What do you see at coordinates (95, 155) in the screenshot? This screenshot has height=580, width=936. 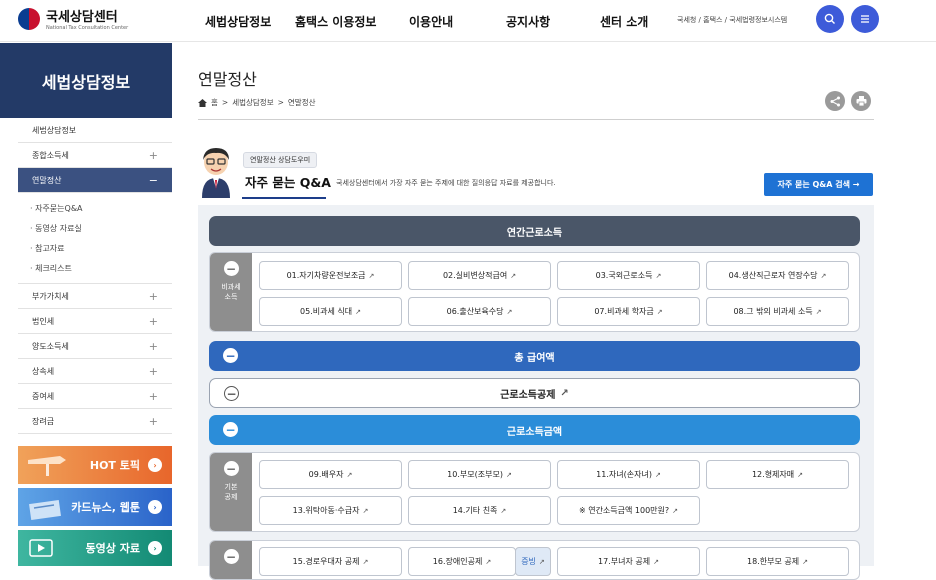 I see `sidebar-item-income-tax: 종합소득세 +` at bounding box center [95, 155].